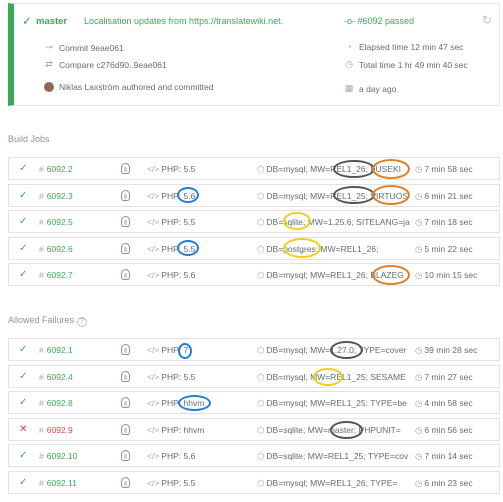  I want to click on help-icon: ?, so click(82, 322).